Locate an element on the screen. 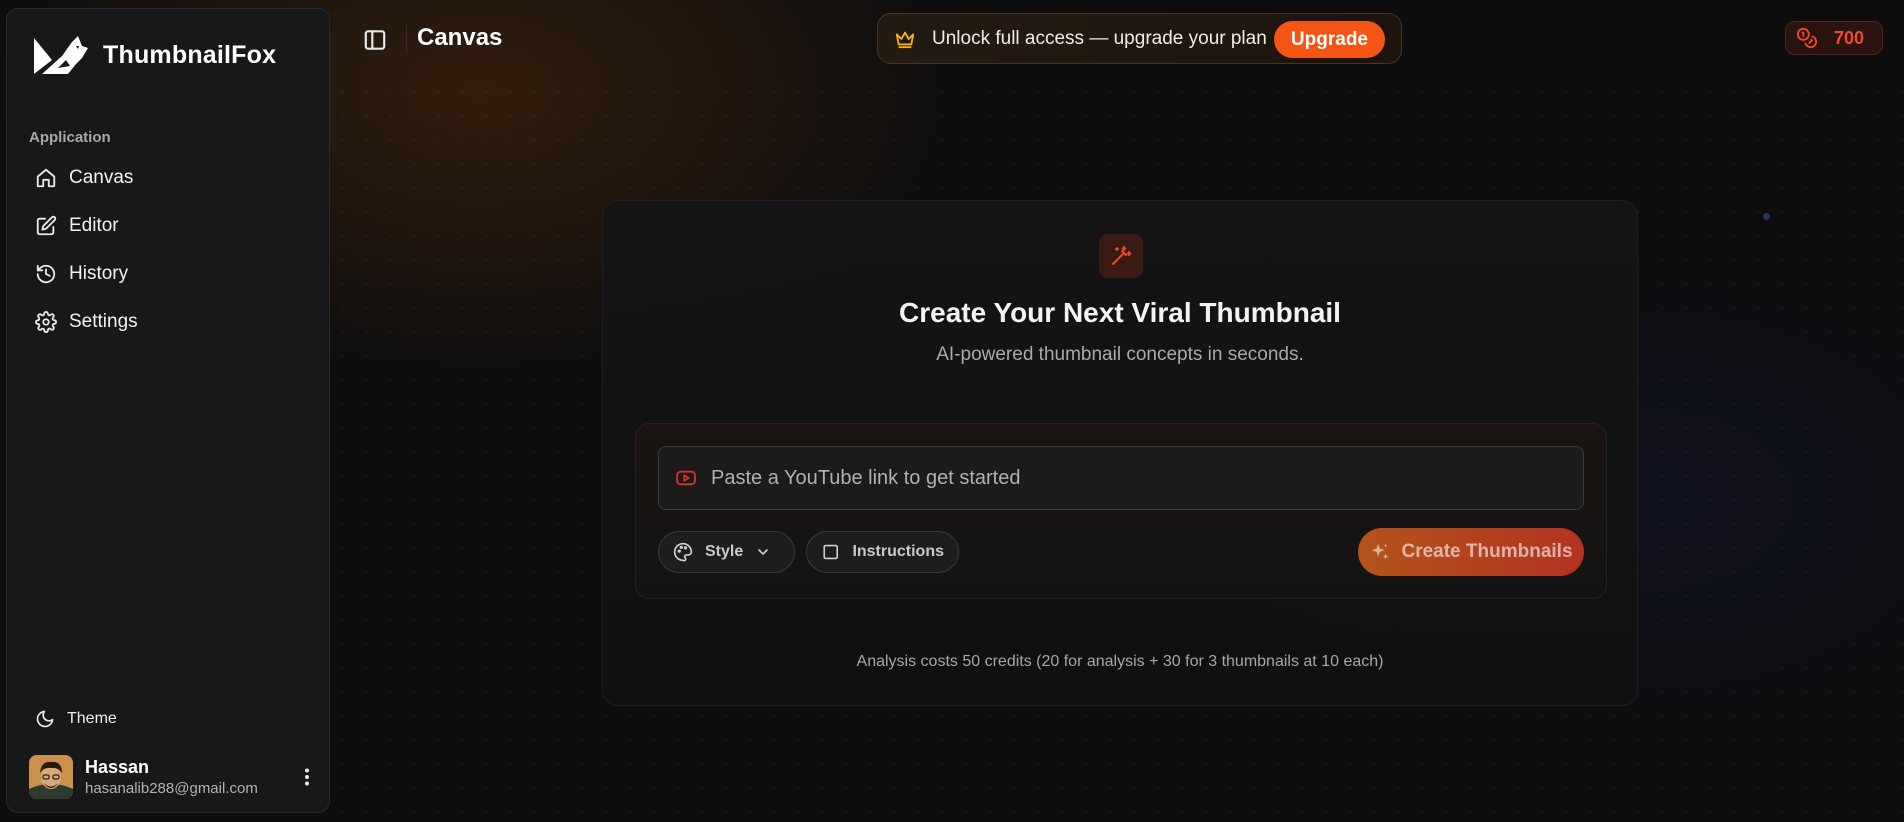 The width and height of the screenshot is (1904, 822). create-thumbnails-label: Create Thumbnails is located at coordinates (1487, 551).